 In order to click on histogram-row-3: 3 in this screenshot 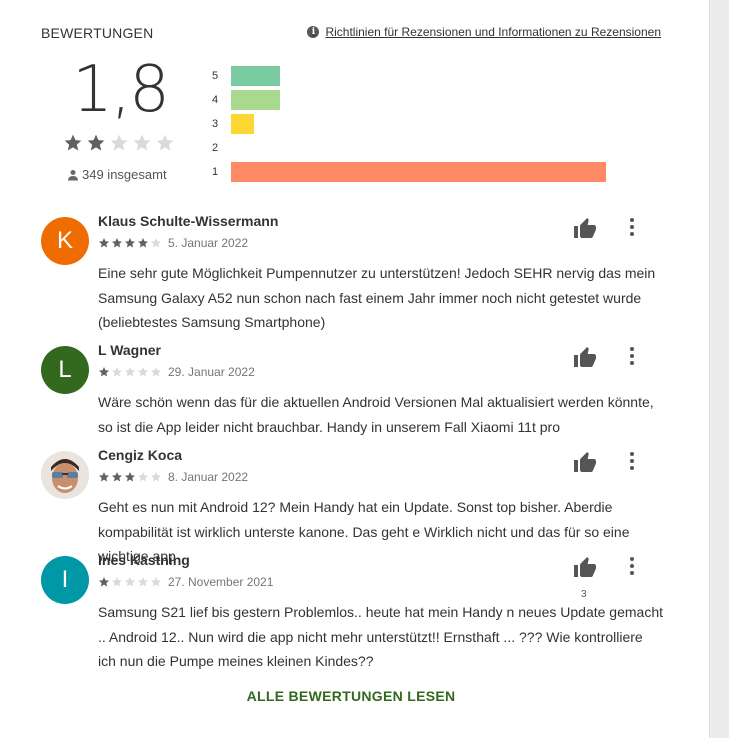, I will do `click(422, 124)`.